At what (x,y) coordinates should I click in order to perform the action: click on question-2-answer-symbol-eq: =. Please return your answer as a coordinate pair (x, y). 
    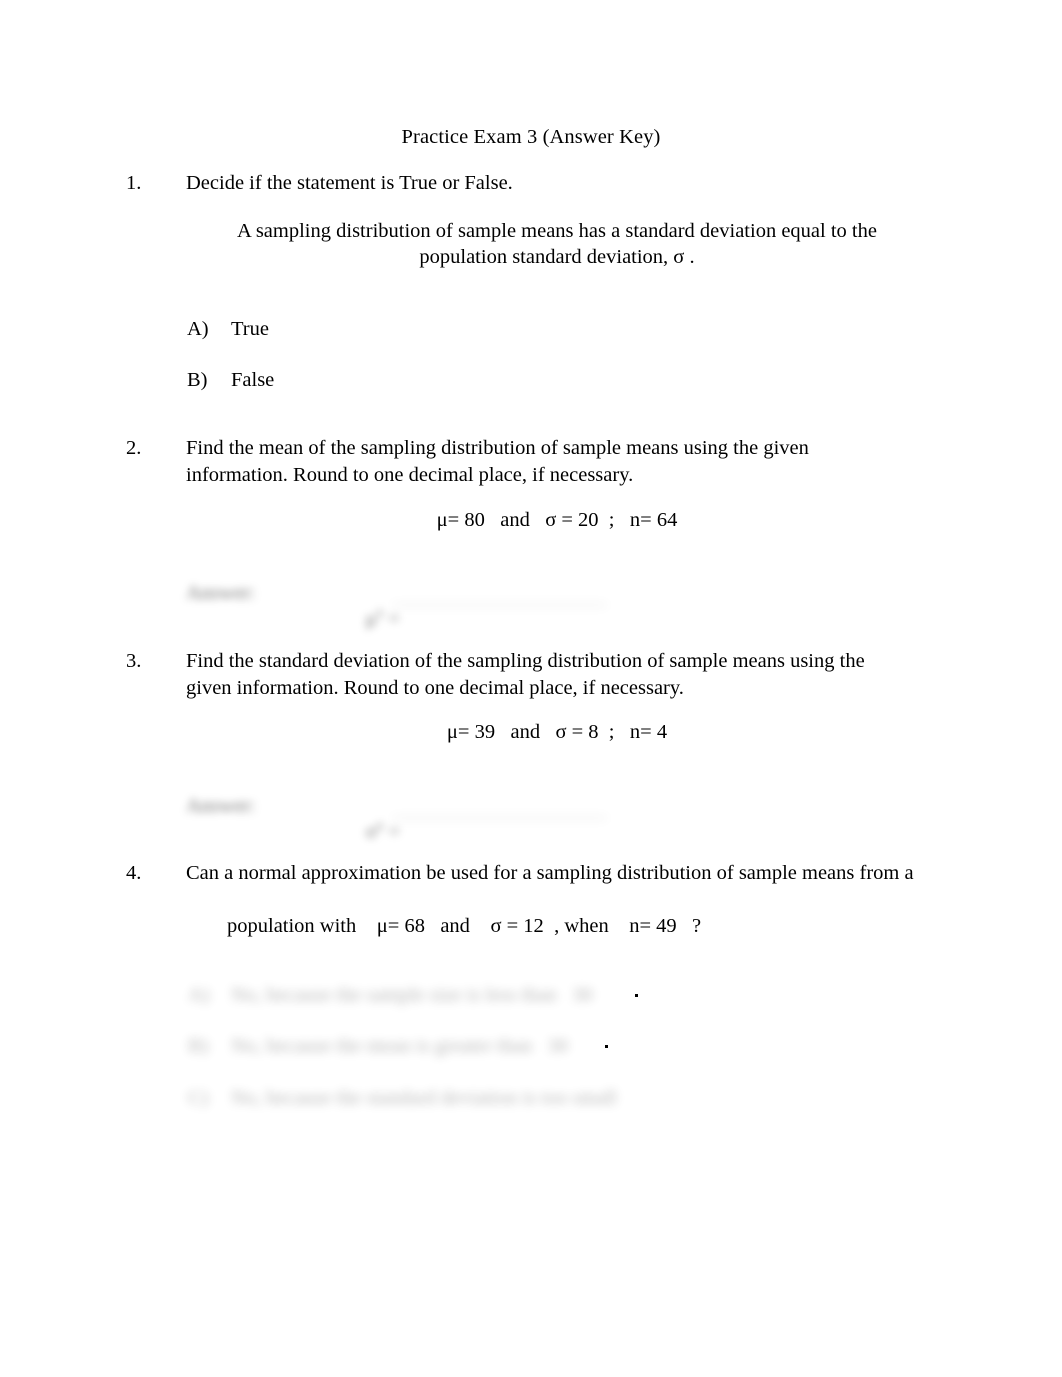
    Looking at the image, I should click on (391, 618).